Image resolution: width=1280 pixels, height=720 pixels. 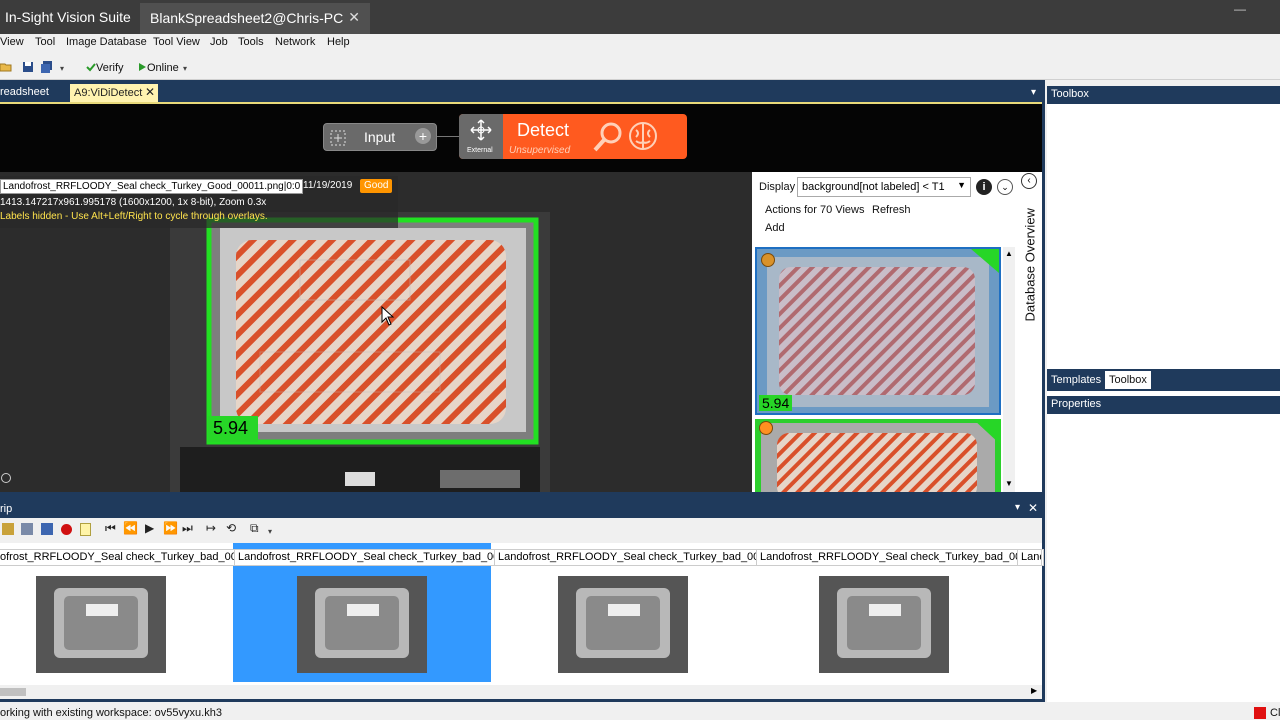 I want to click on filmstrip-header: rip ▾ ✕, so click(x=521, y=509).